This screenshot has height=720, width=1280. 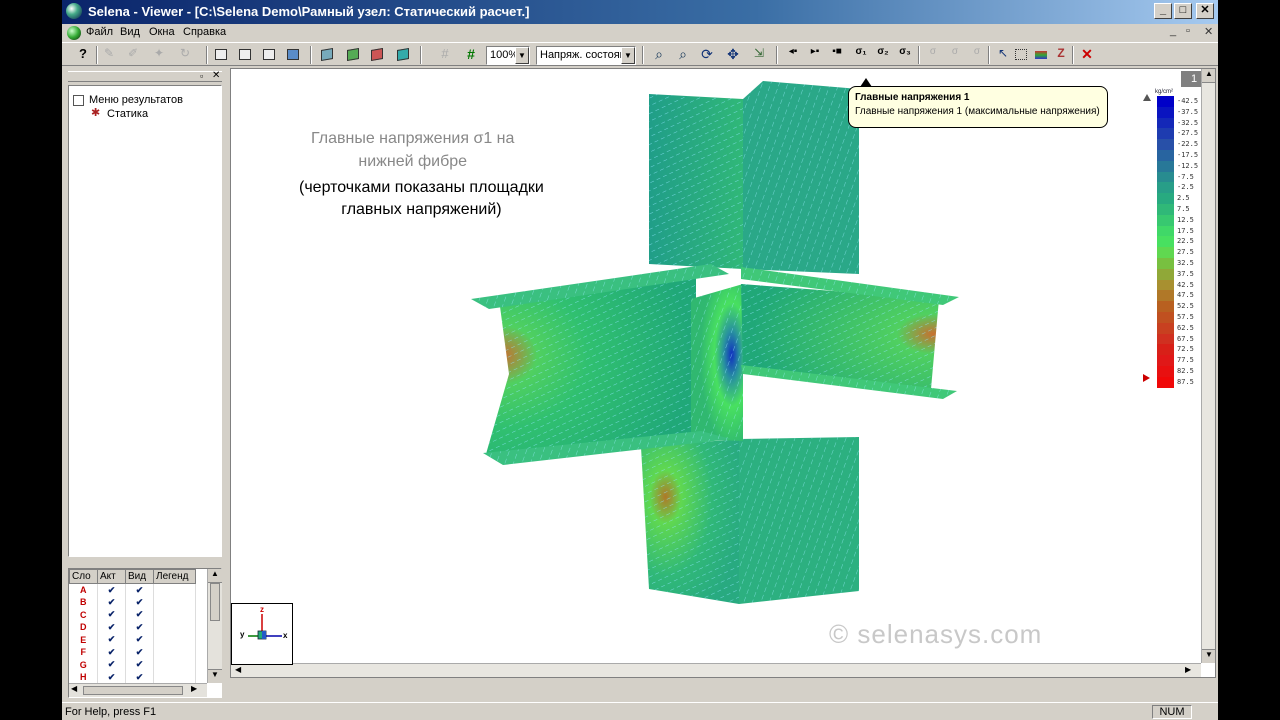 I want to click on rotate-node-icon: ↻, so click(x=189, y=55).